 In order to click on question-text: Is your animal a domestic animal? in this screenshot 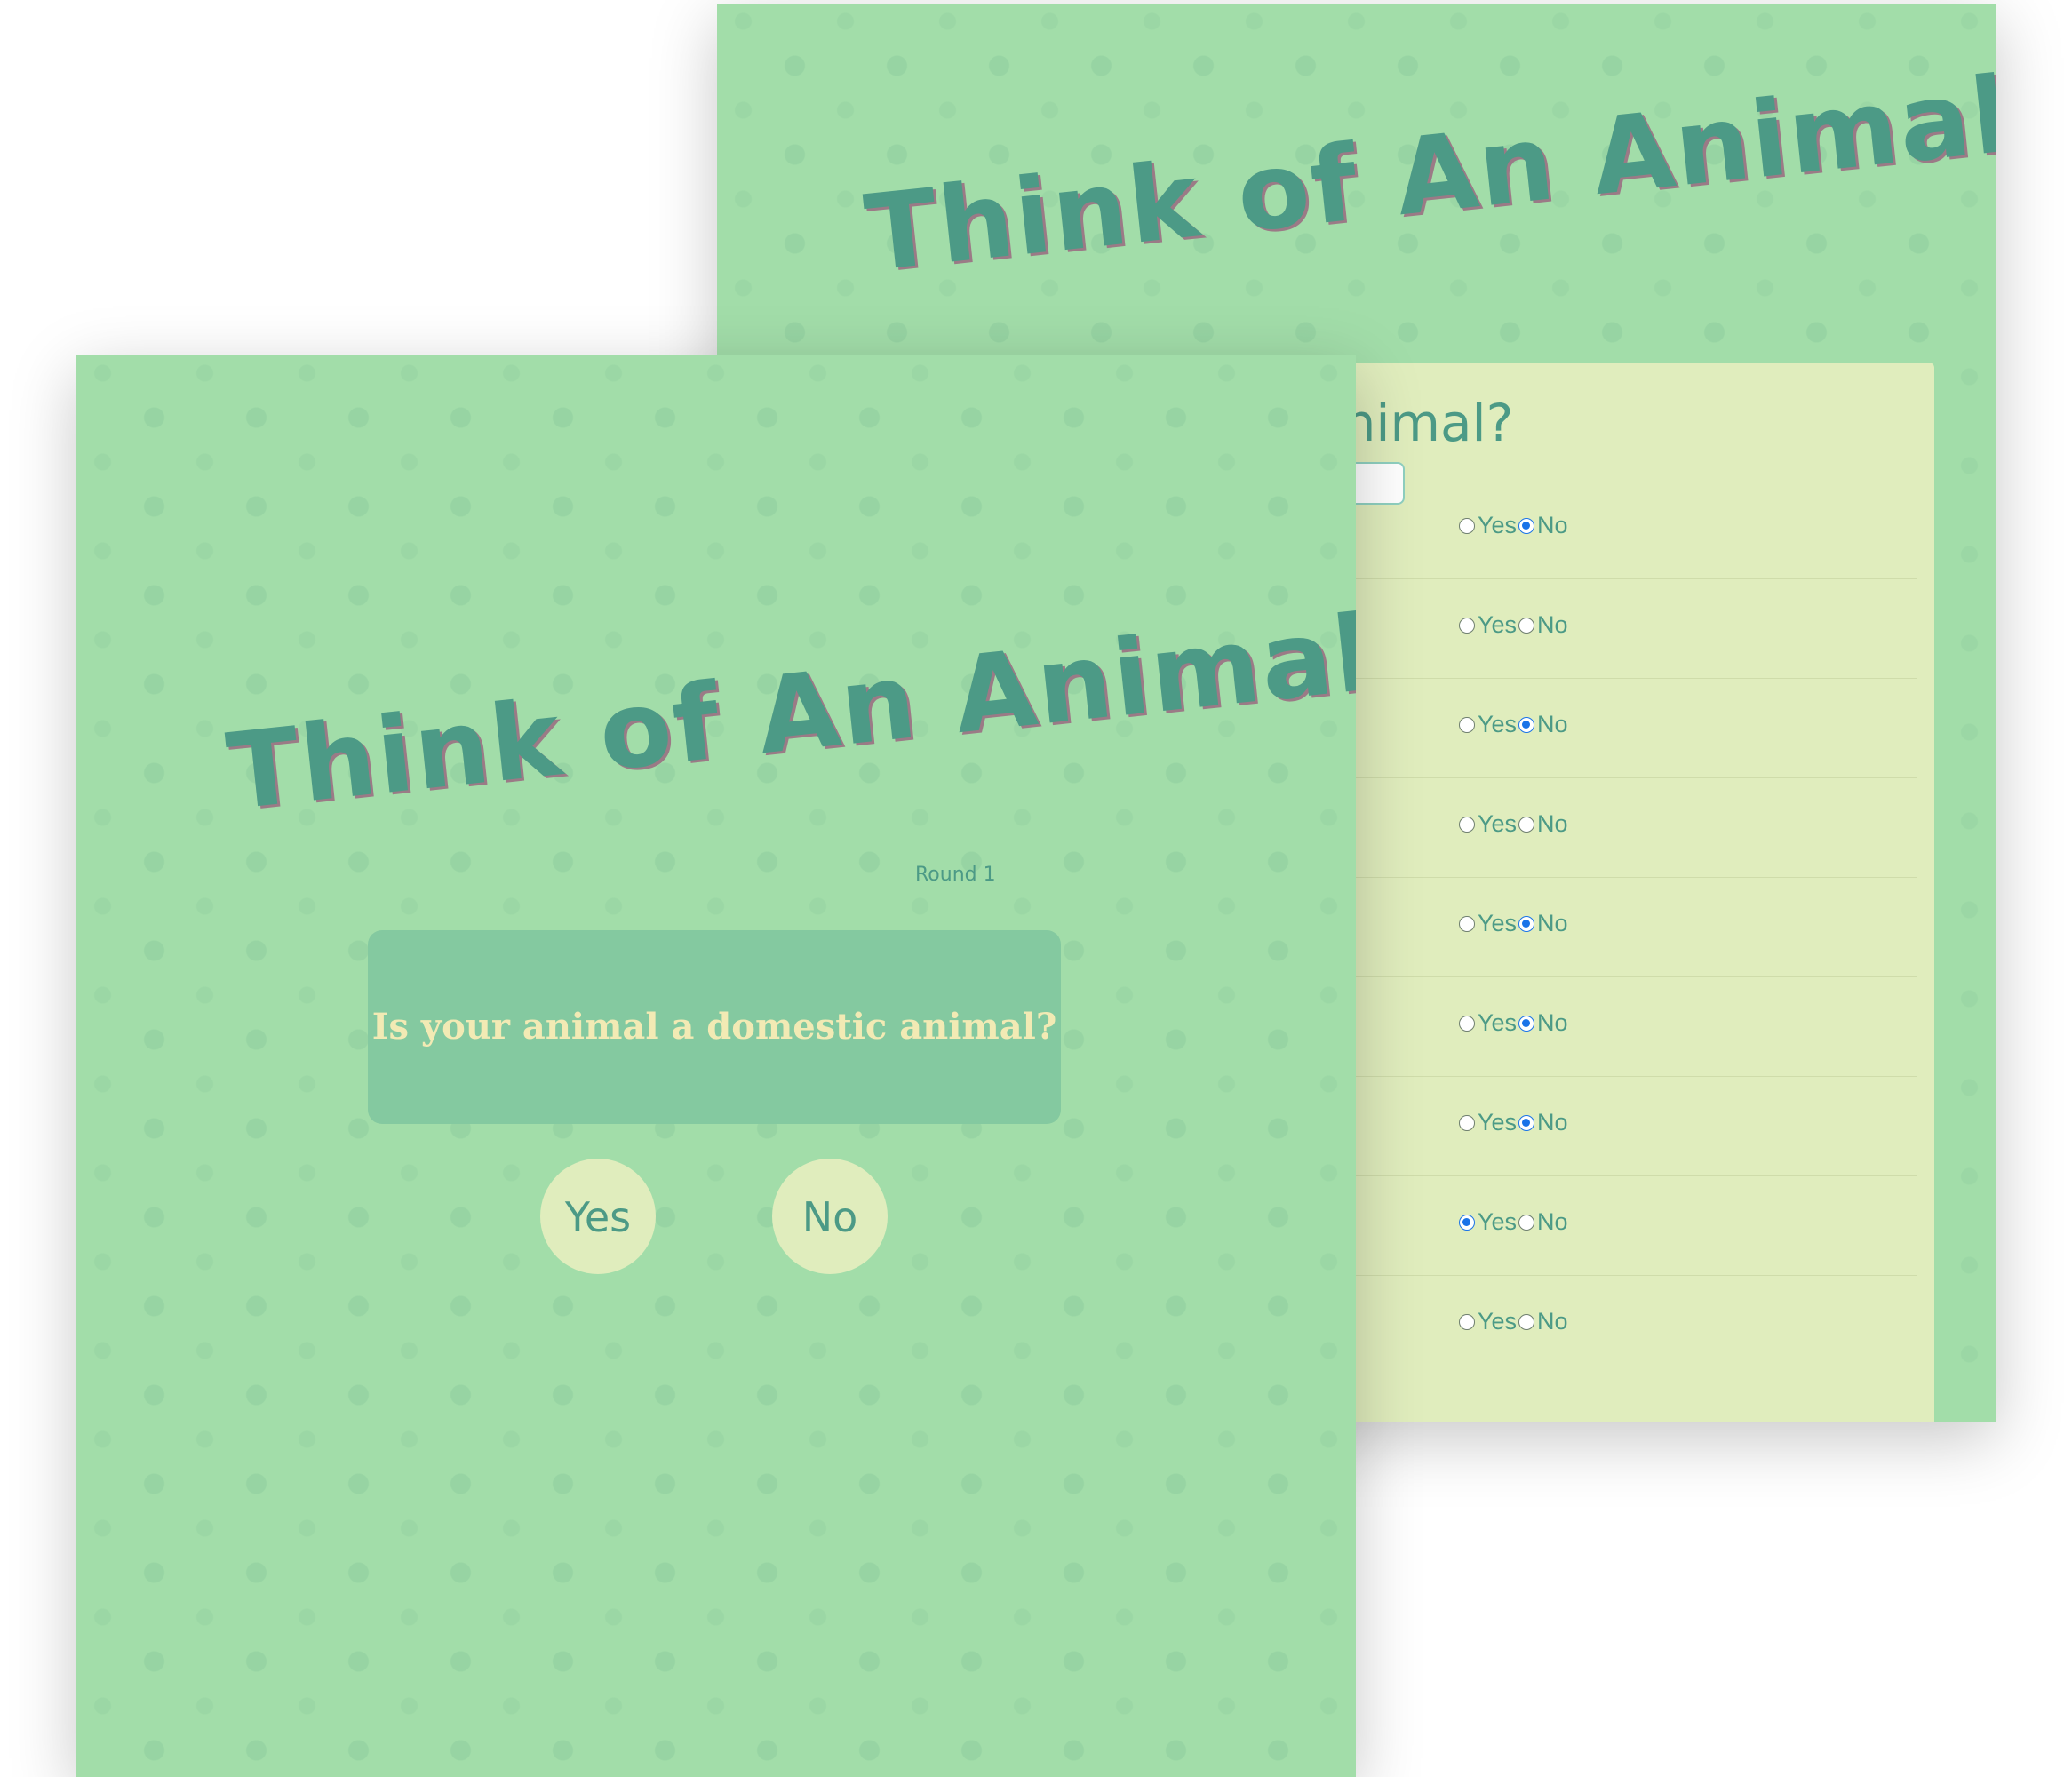, I will do `click(714, 1027)`.